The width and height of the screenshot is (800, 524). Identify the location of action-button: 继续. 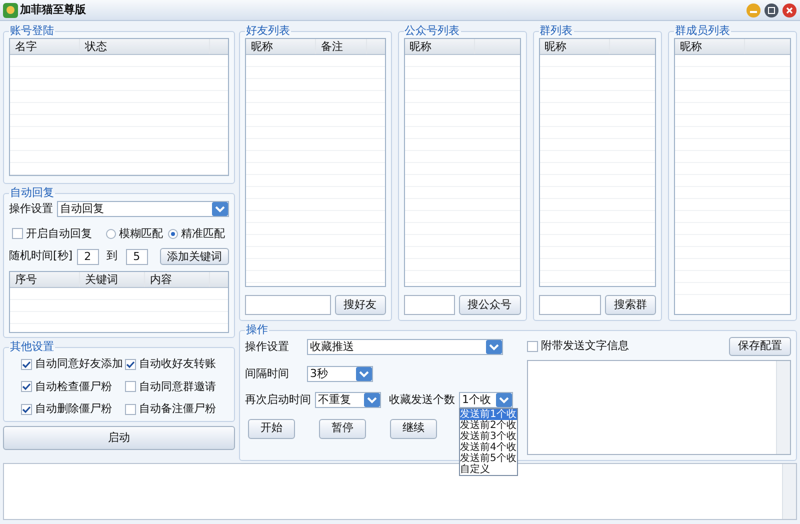
(413, 428).